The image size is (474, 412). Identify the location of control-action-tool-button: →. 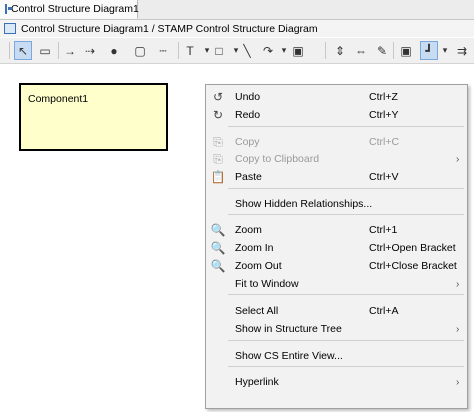
(70, 50).